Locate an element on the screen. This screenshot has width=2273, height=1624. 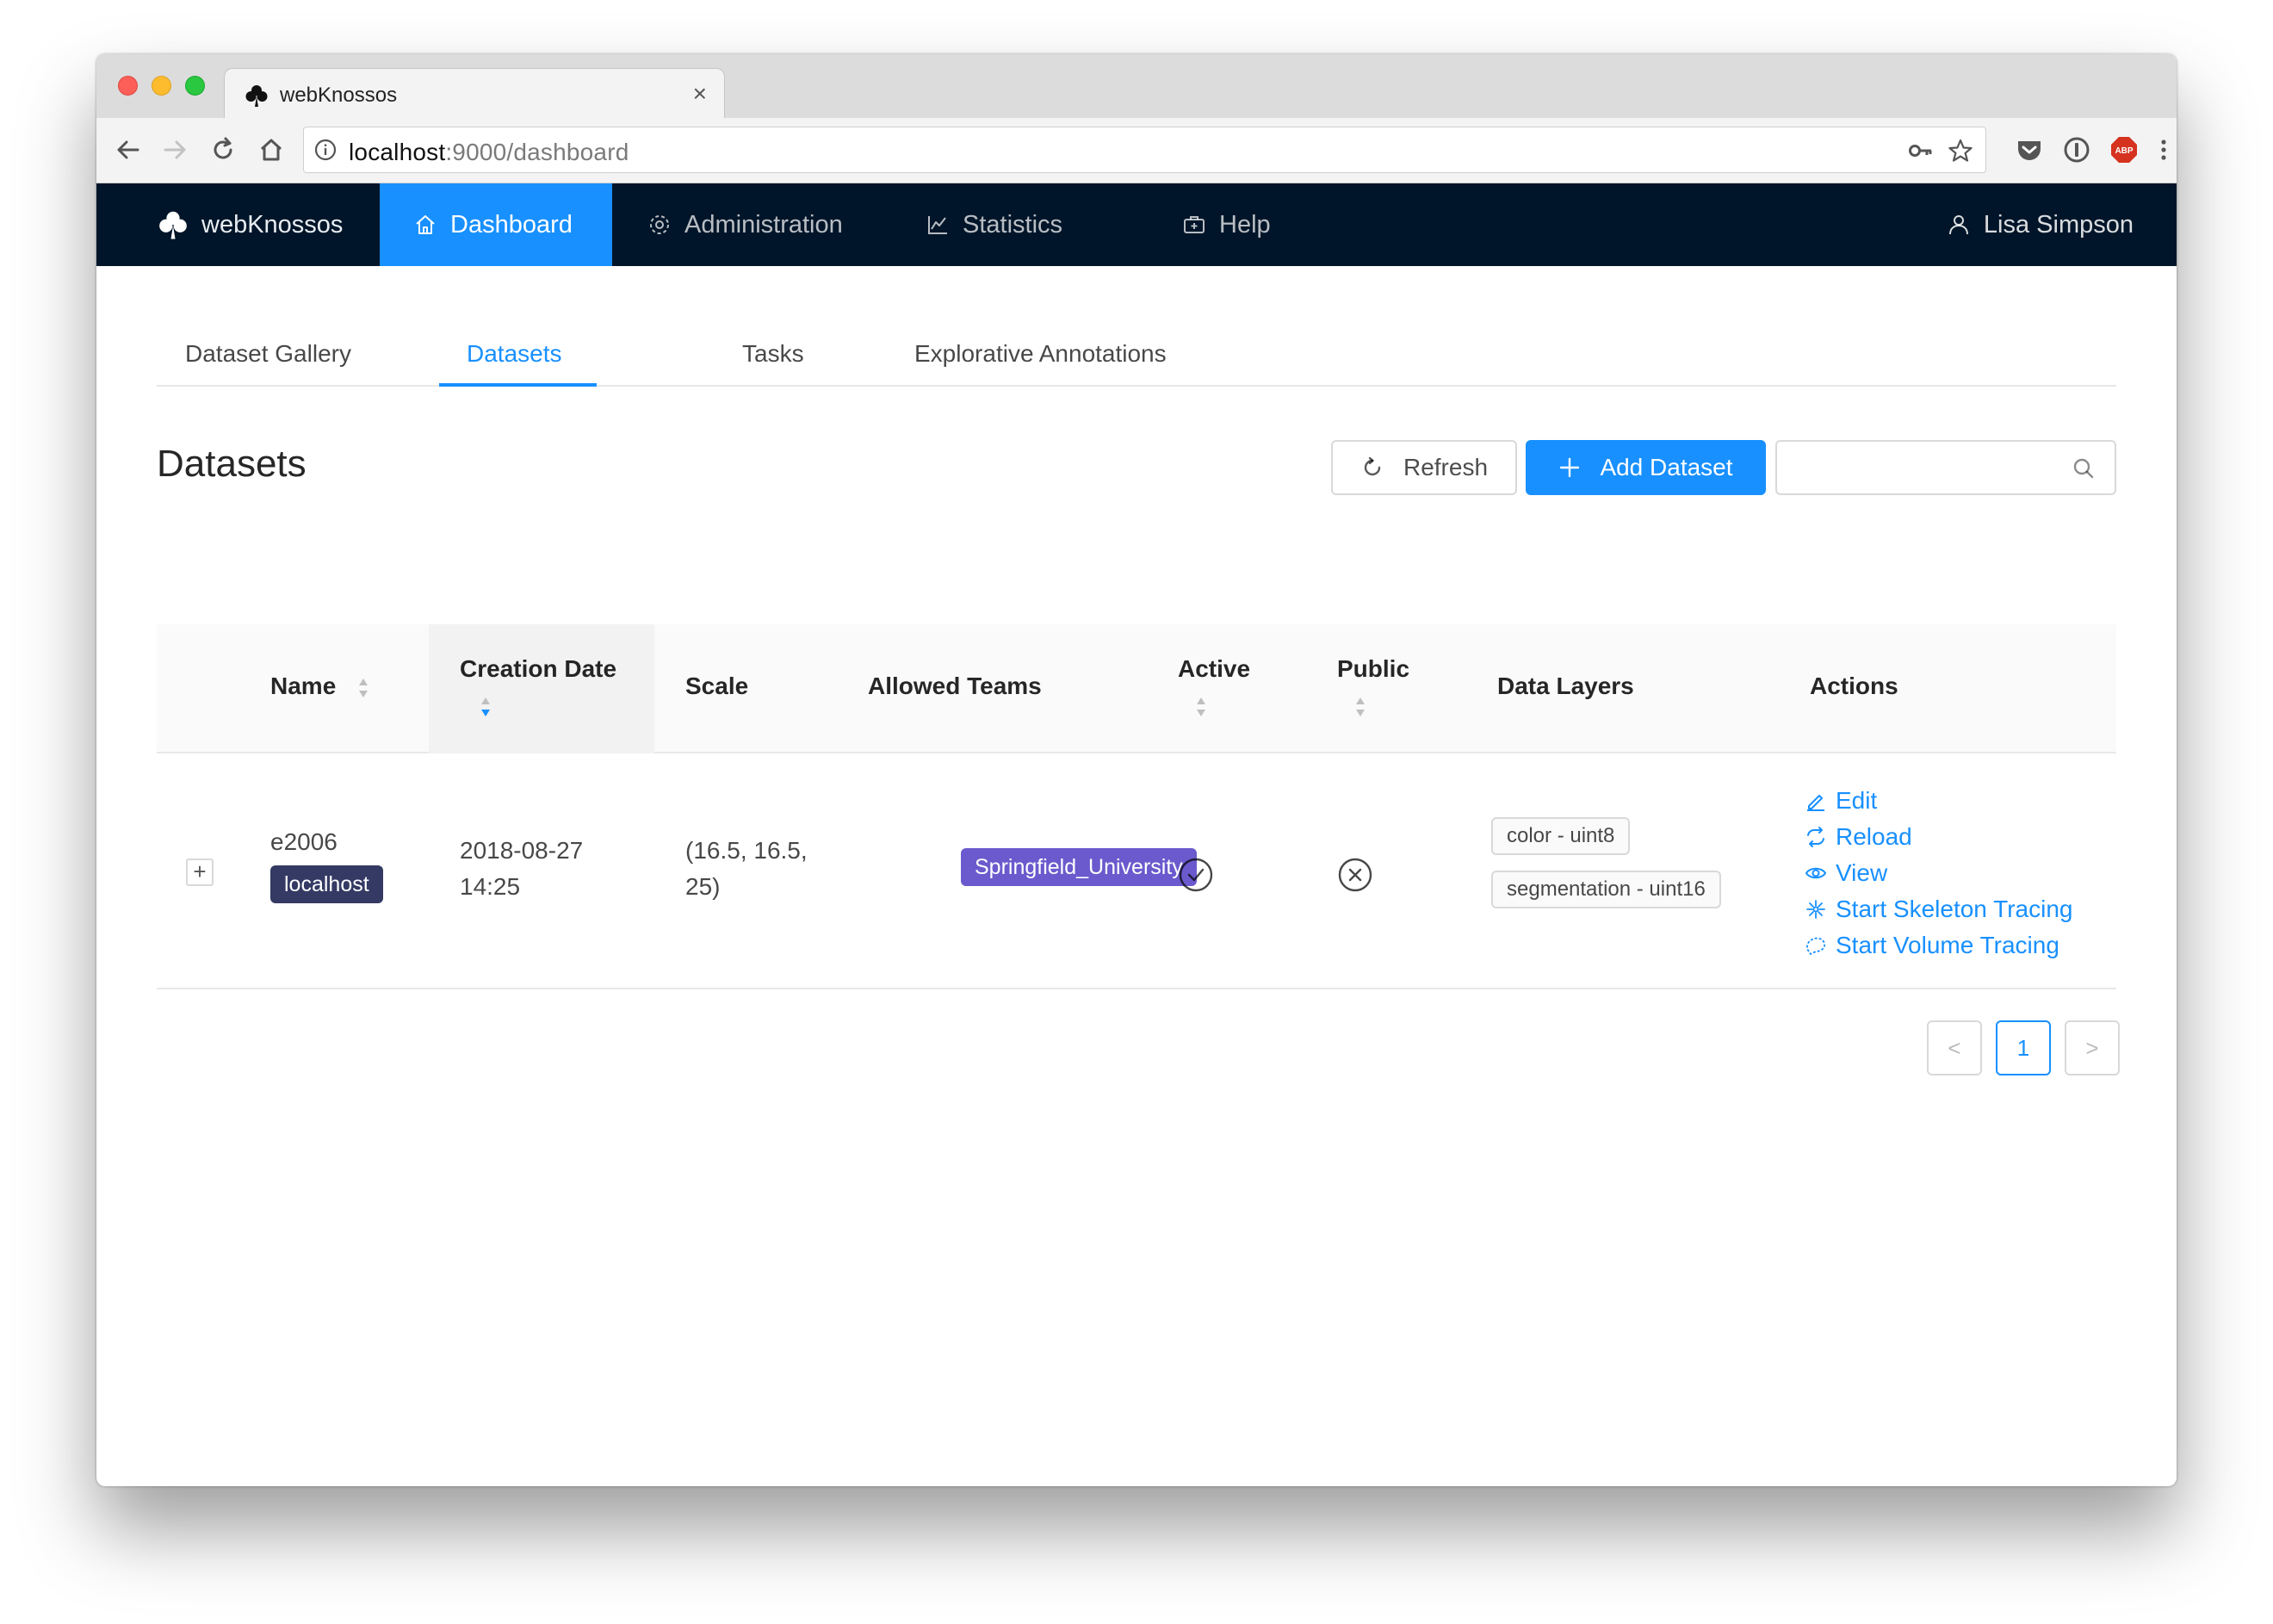
pagination-next: > is located at coordinates (2092, 1047).